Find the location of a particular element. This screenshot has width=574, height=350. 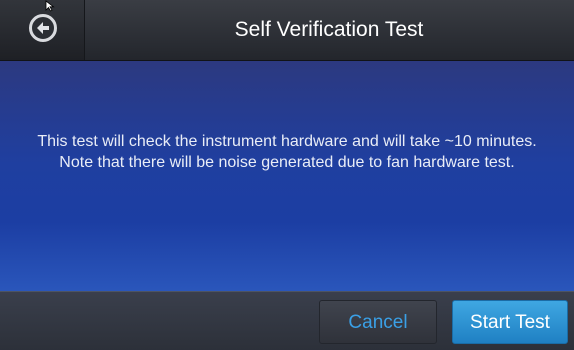

start-test-button: Start Test is located at coordinates (510, 322).